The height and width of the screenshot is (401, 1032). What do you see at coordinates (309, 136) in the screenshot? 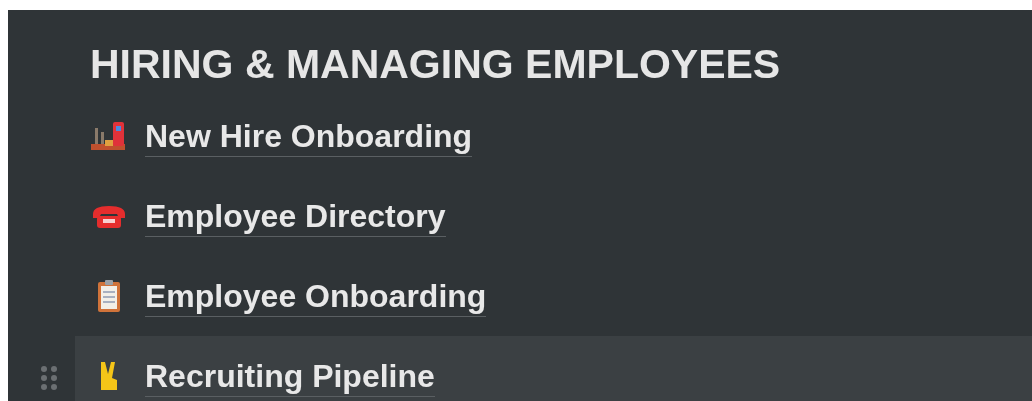
I see `page-link: New Hire Onboarding` at bounding box center [309, 136].